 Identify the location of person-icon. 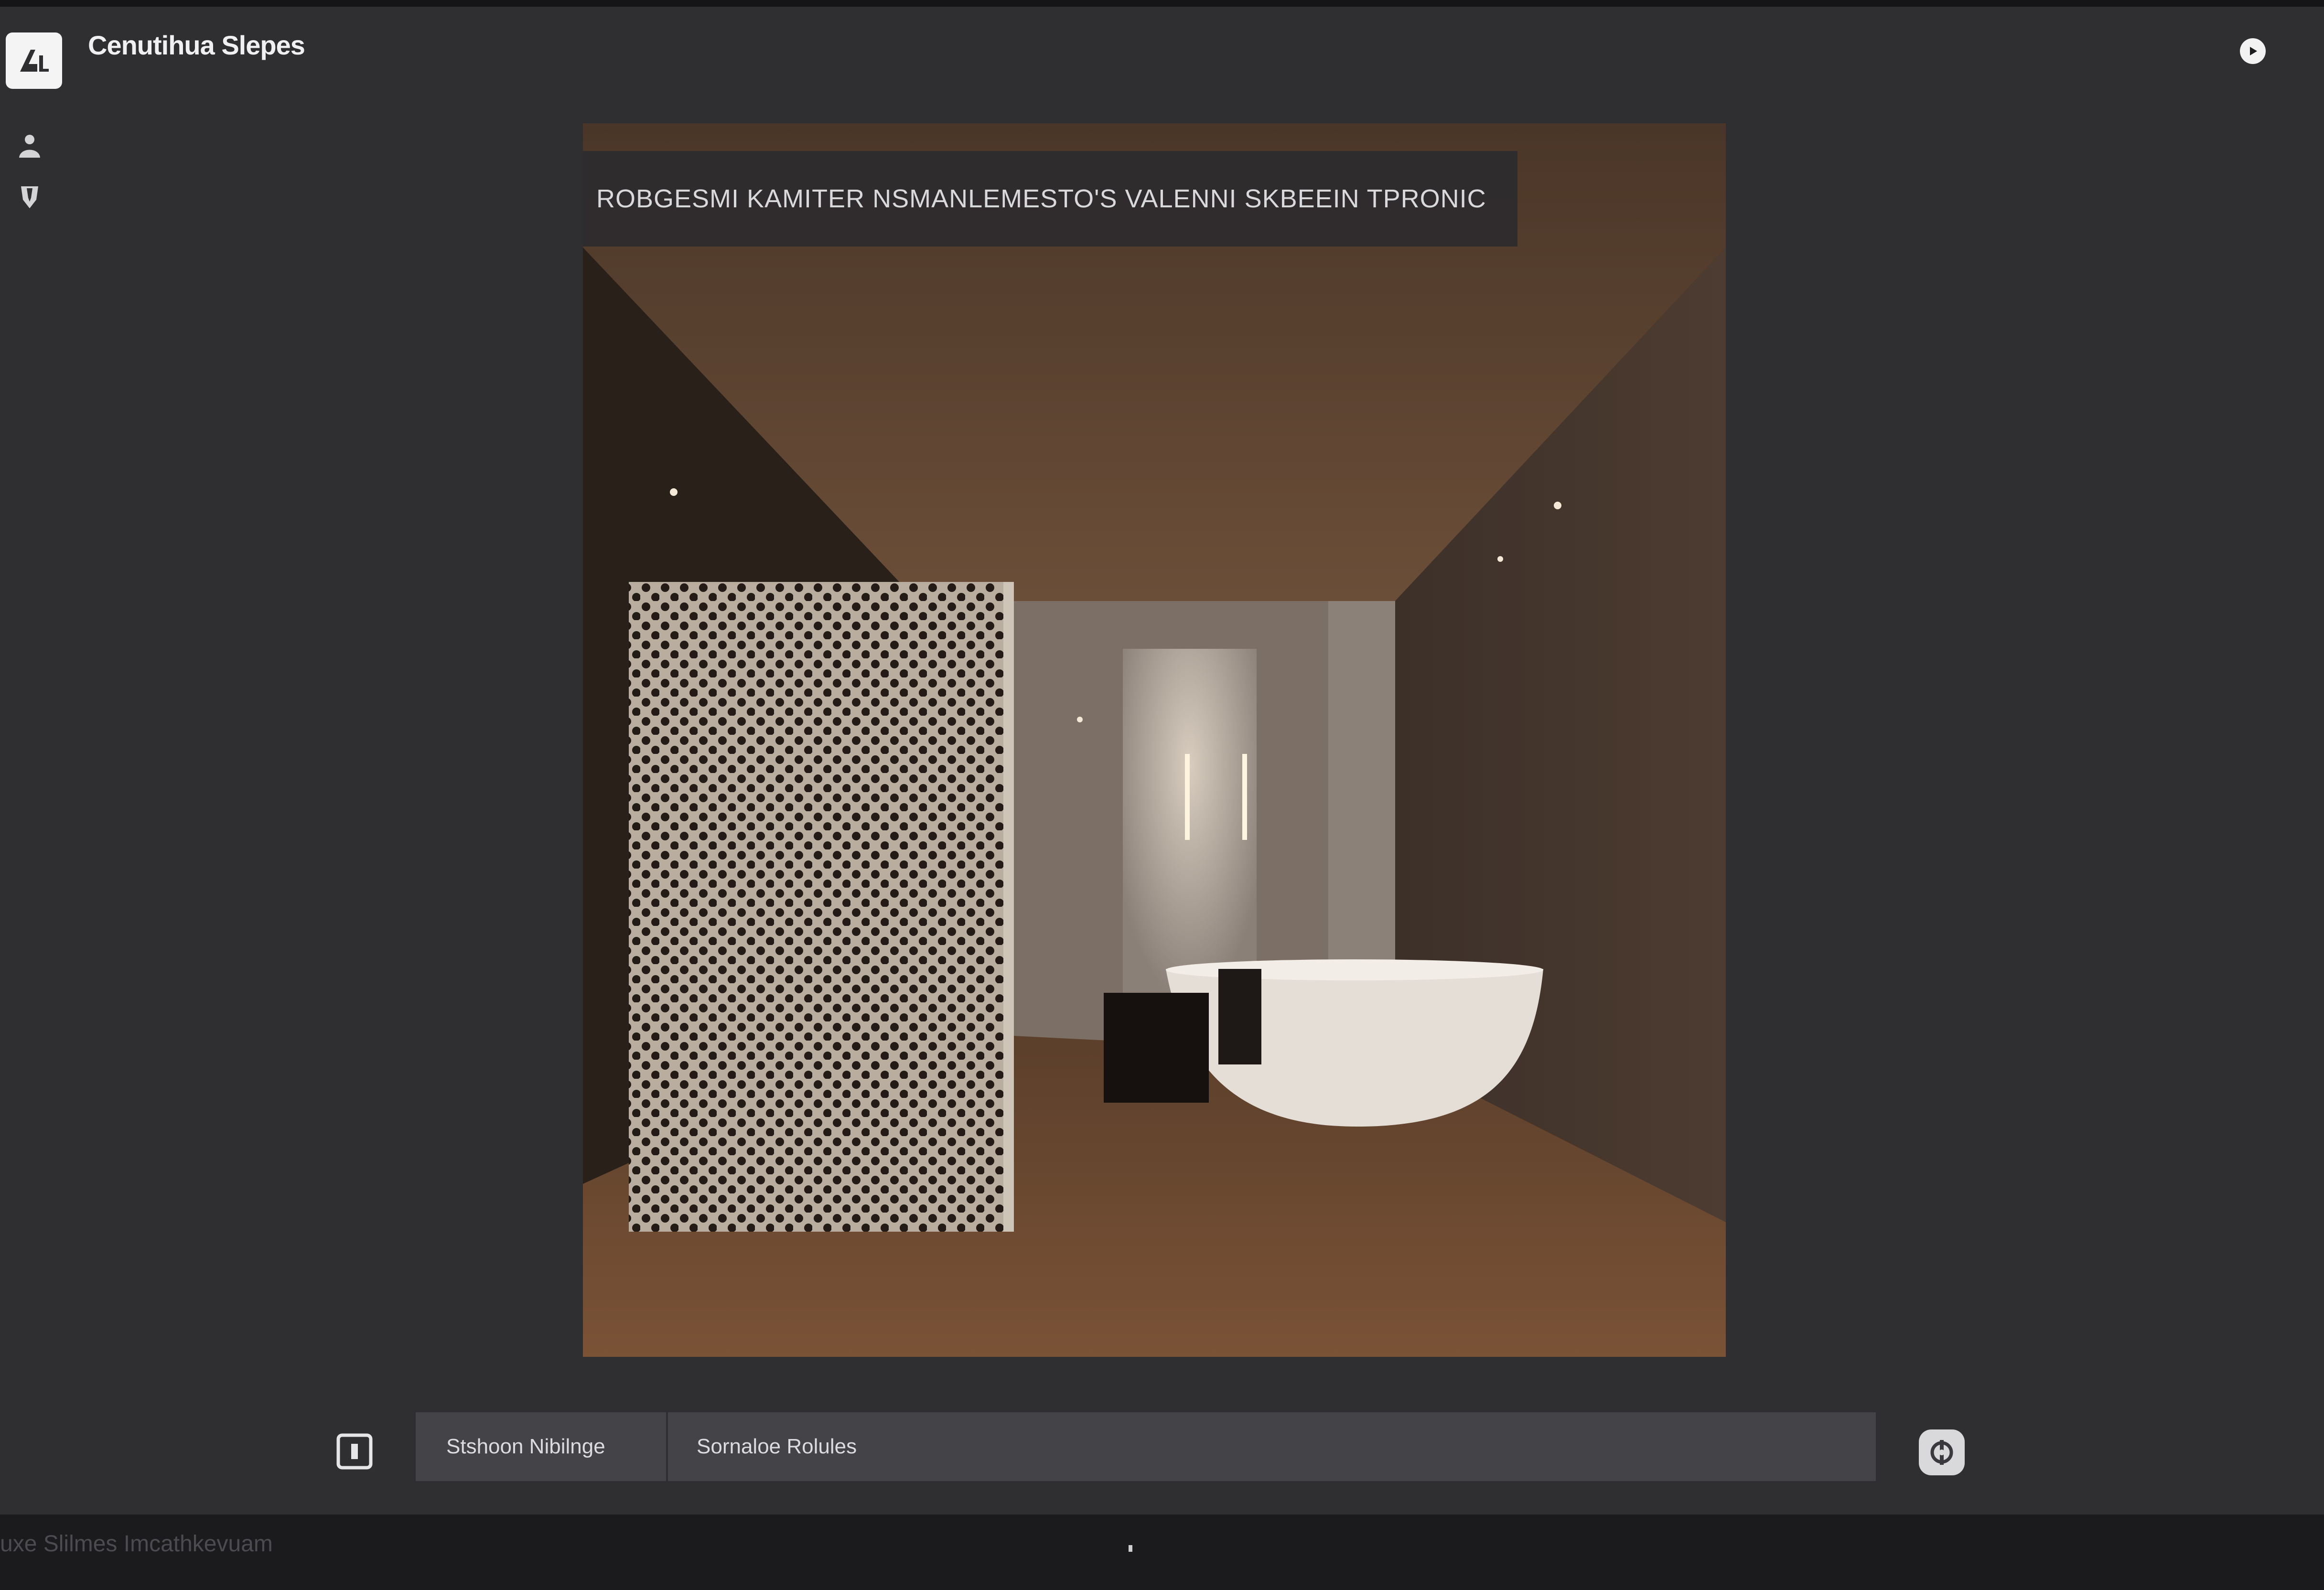
(29, 145).